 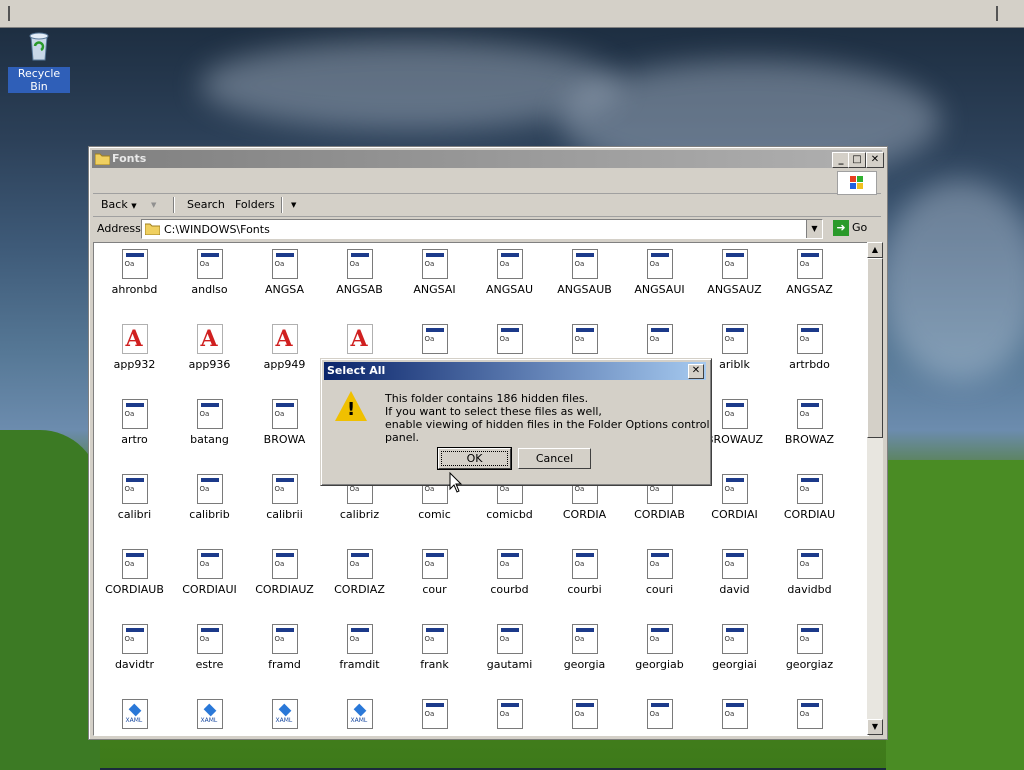 I want to click on file-item: Oa CORDIAU, so click(x=809, y=497).